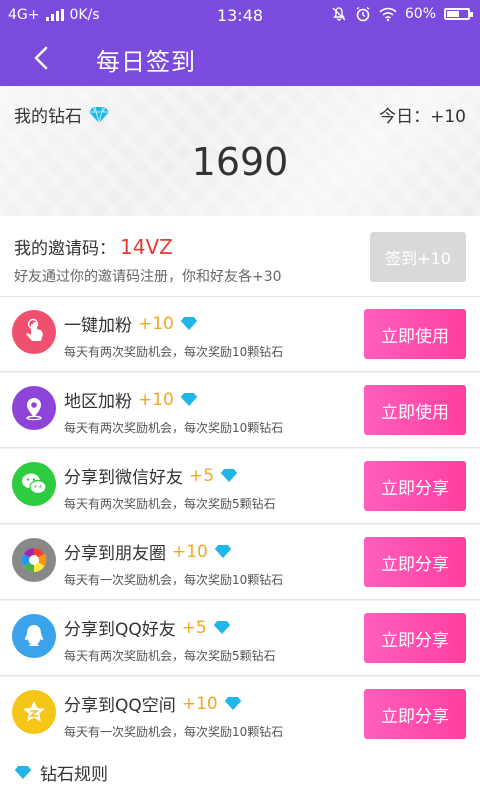 This screenshot has height=800, width=480. What do you see at coordinates (34, 332) in the screenshot?
I see `touch-icon` at bounding box center [34, 332].